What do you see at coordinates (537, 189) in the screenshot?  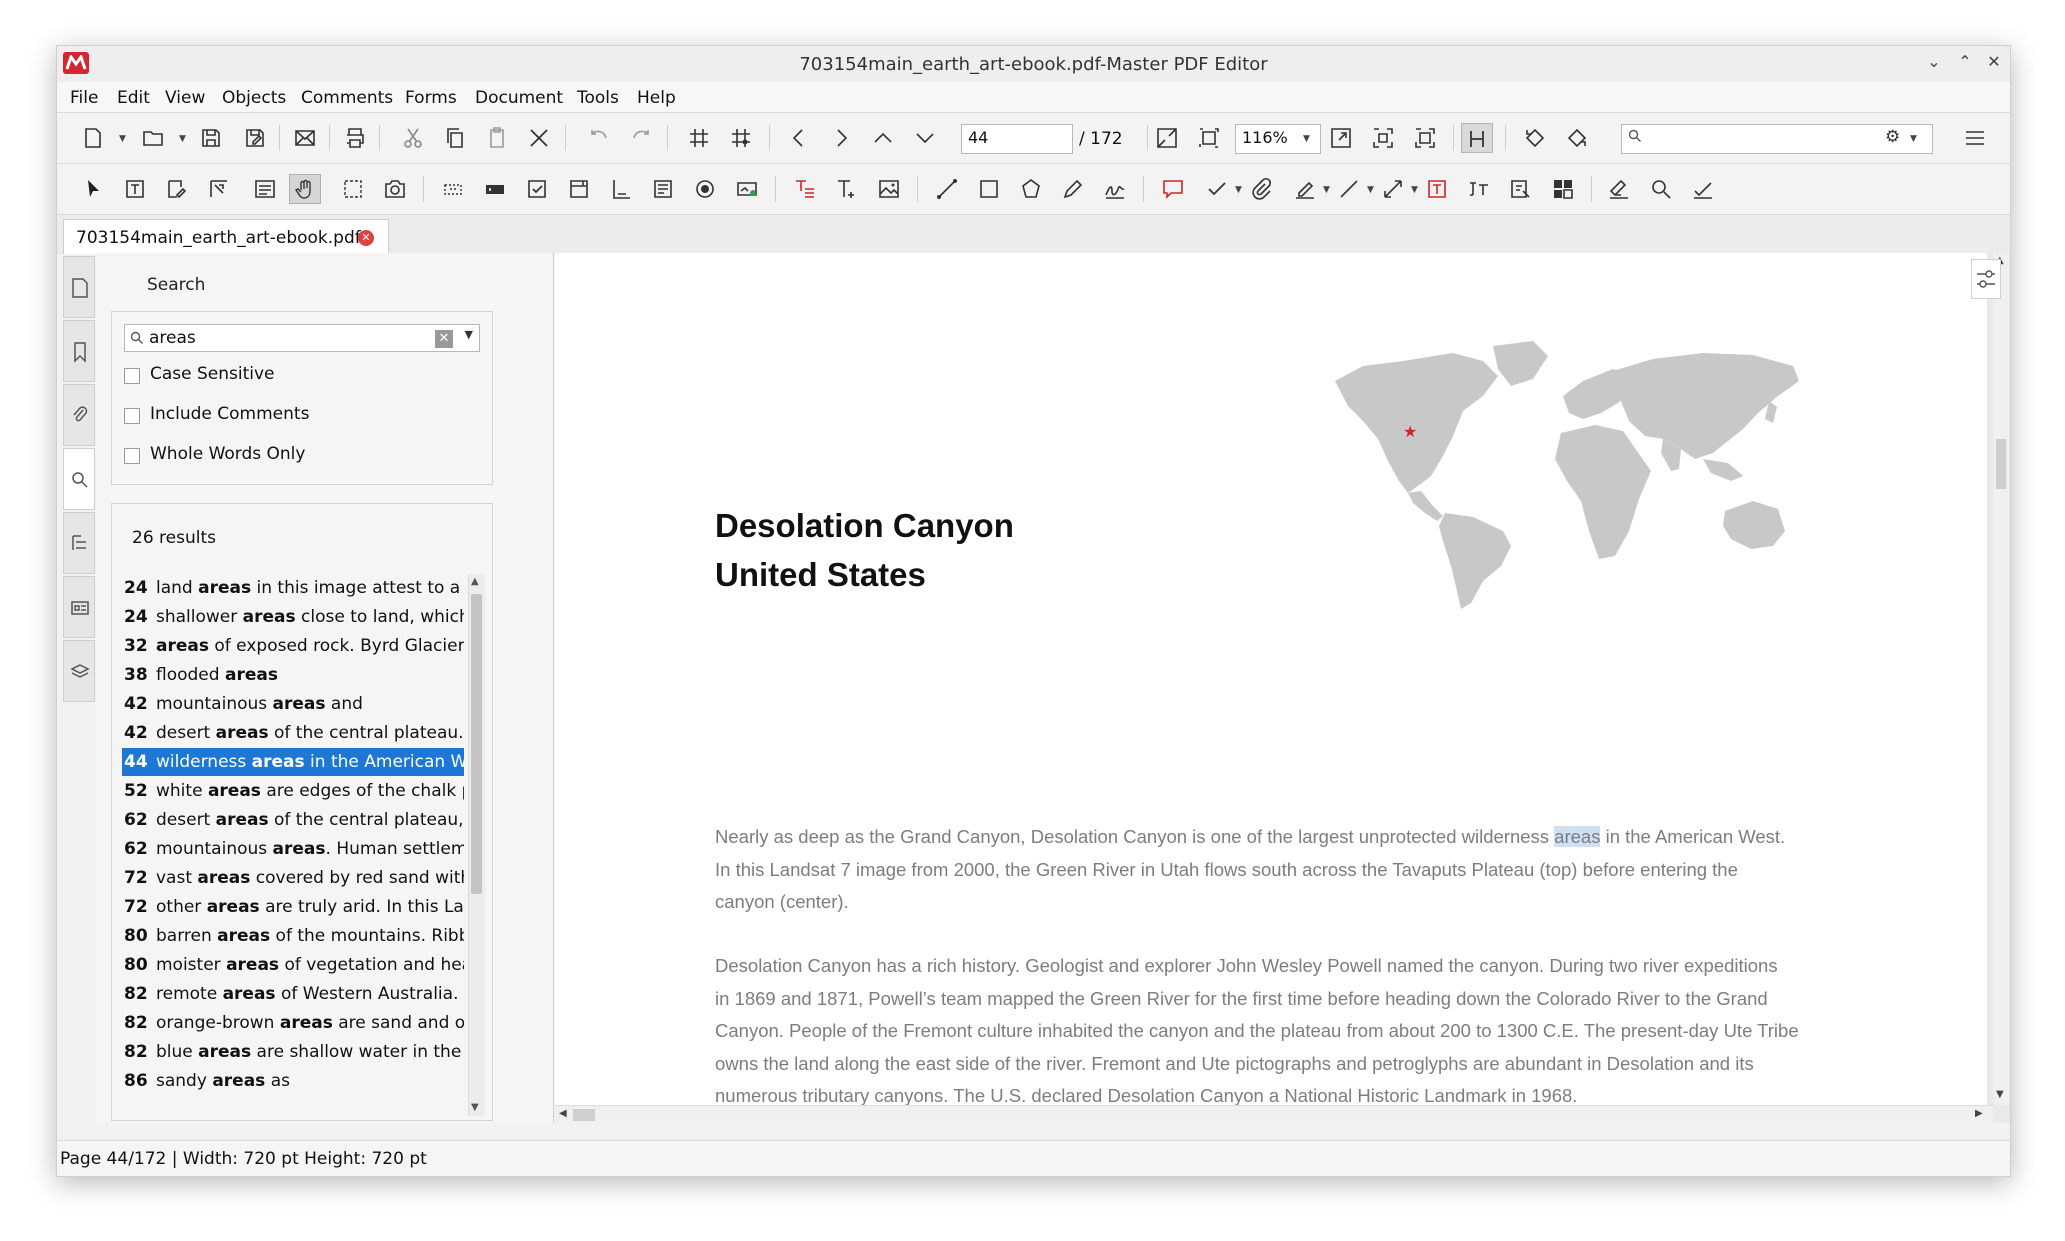 I see `form-checkbox-icon` at bounding box center [537, 189].